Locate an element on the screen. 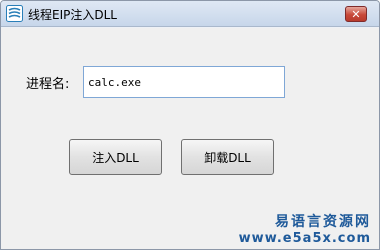  close-button: ✕ is located at coordinates (356, 14).